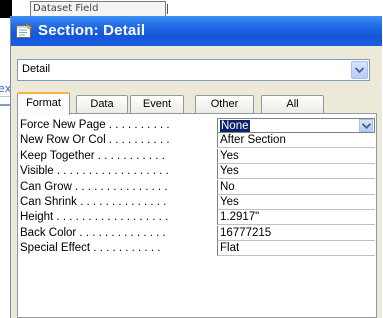  Describe the element at coordinates (94, 186) in the screenshot. I see `property-name: Can Grow . . . . . . . . . . . . . . .` at that location.